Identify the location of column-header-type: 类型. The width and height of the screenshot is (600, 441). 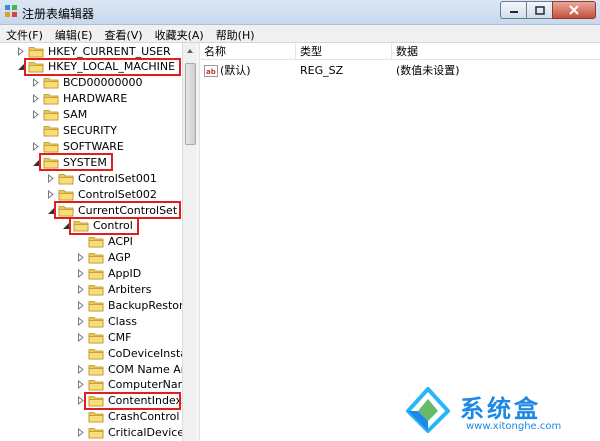
(344, 51).